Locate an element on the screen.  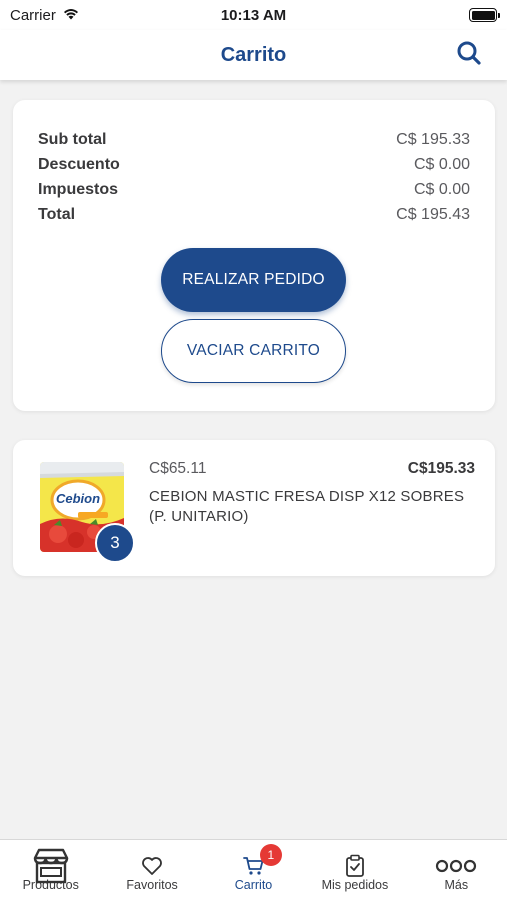
discount-label: Descuento is located at coordinates (79, 164).